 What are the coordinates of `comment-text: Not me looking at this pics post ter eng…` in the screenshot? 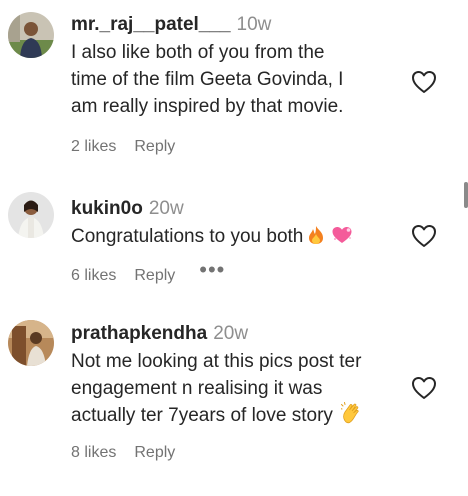 It's located at (241, 390).